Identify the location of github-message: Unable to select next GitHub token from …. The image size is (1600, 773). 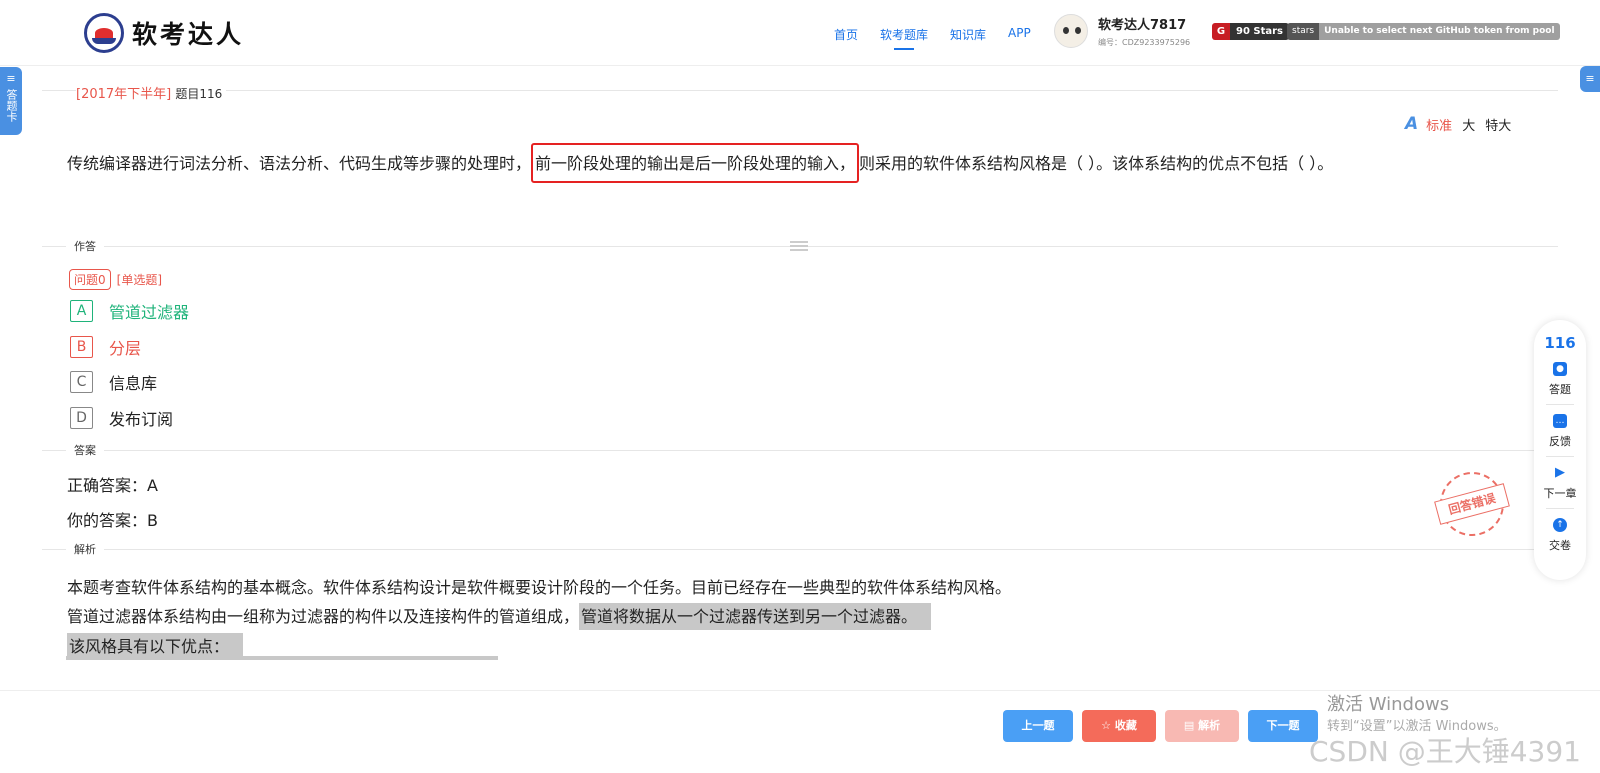
(1439, 31).